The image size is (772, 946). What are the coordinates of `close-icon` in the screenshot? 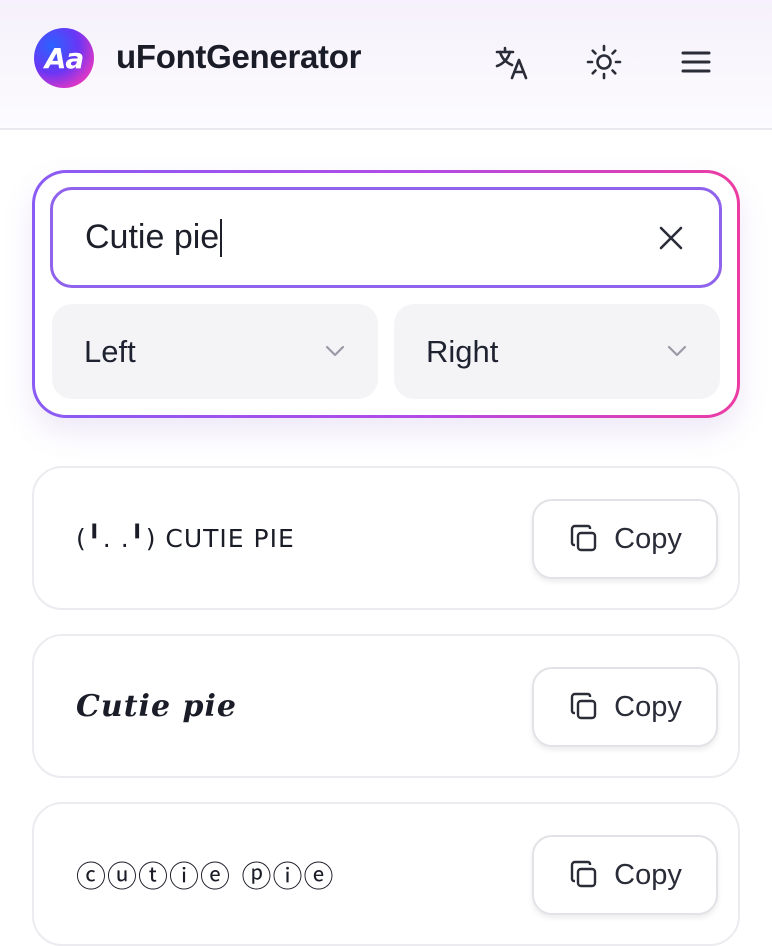 It's located at (671, 238).